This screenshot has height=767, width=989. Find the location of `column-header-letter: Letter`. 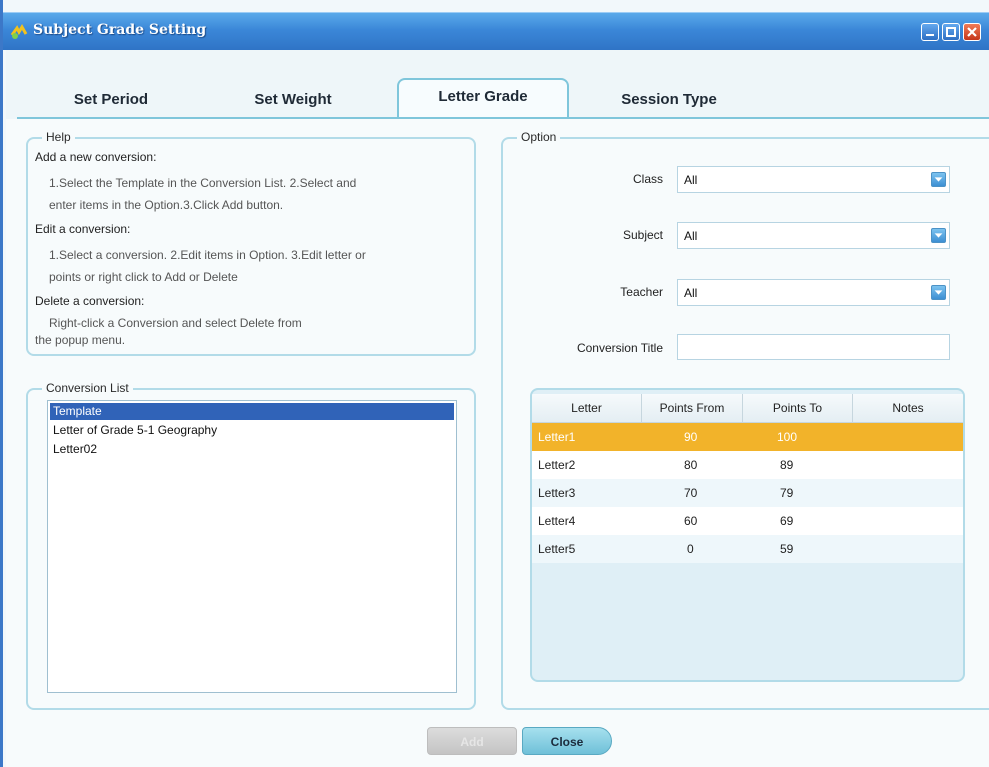

column-header-letter: Letter is located at coordinates (587, 408).